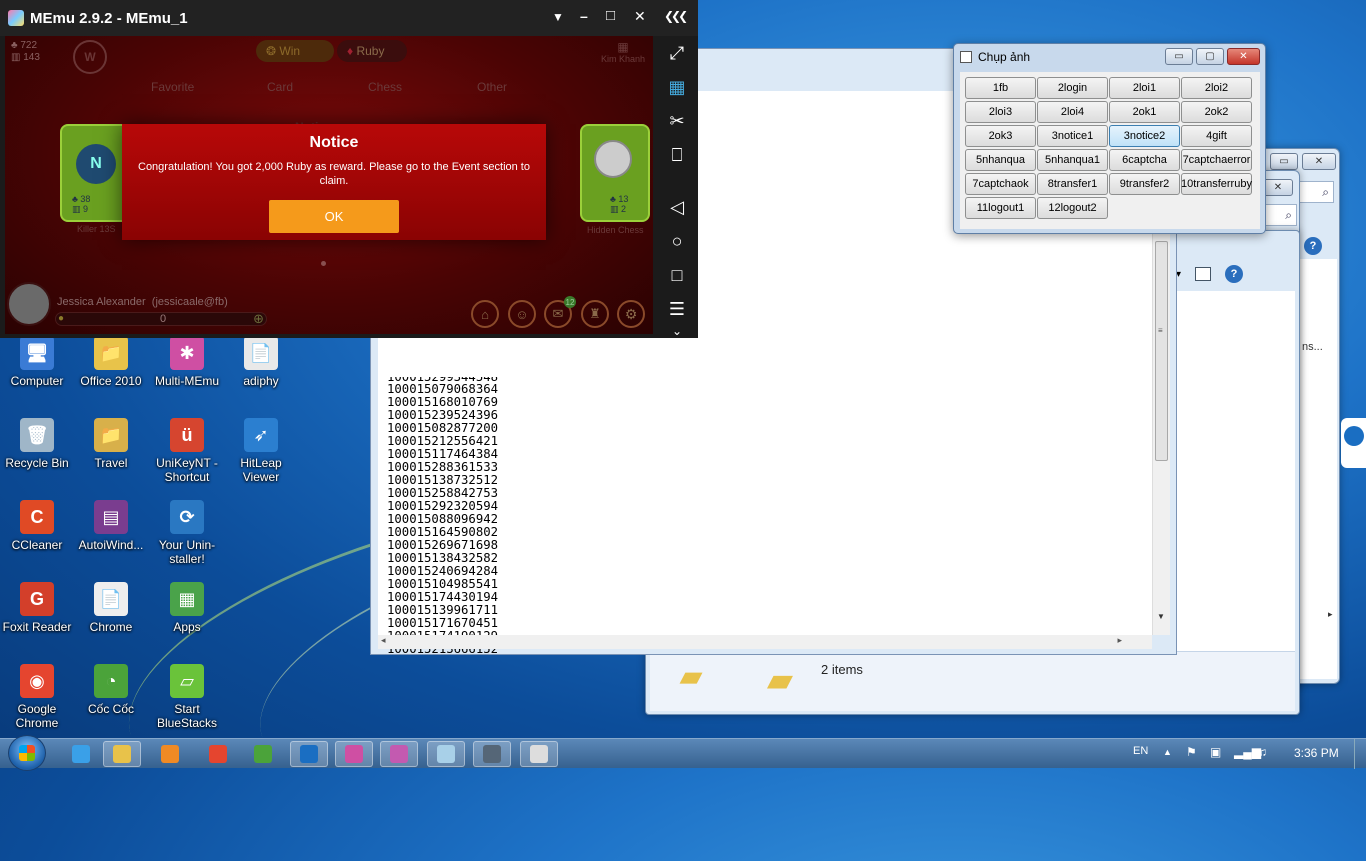  What do you see at coordinates (111, 444) in the screenshot?
I see `desktop-icon: 📁 Travel` at bounding box center [111, 444].